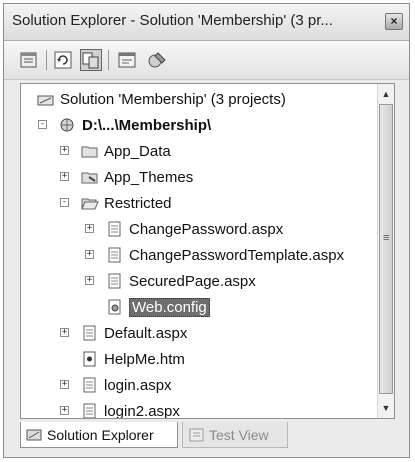 Image resolution: width=415 pixels, height=462 pixels. What do you see at coordinates (89, 359) in the screenshot?
I see `html-file-icon` at bounding box center [89, 359].